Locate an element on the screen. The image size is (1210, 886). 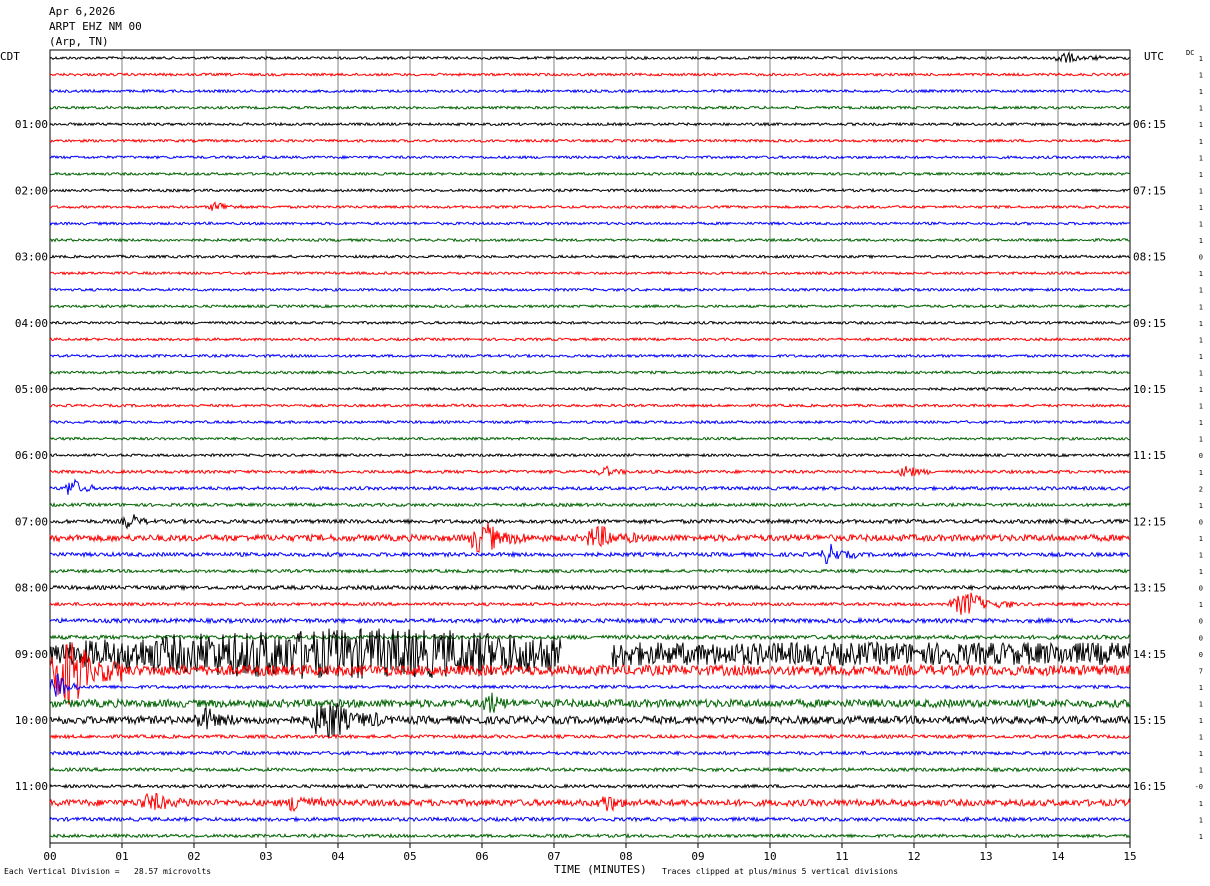
left-time-label: 03:00 is located at coordinates (31, 257).